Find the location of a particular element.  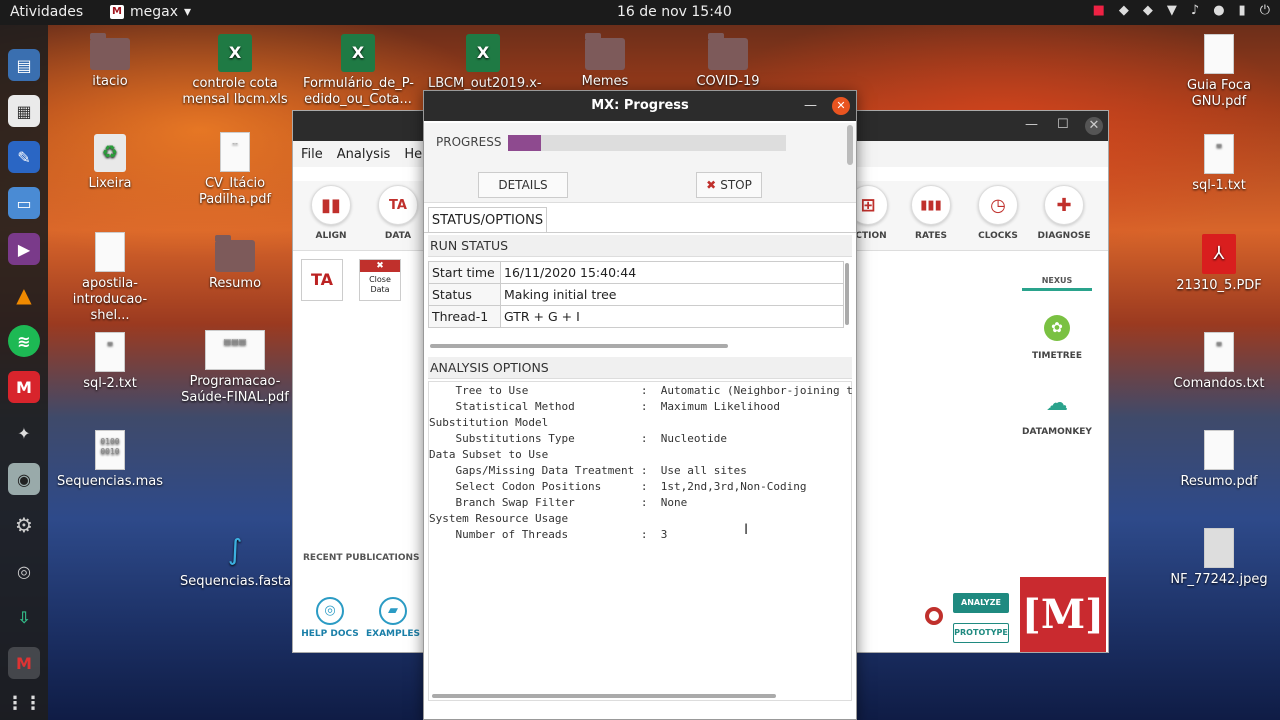

desktop-icon: ≡ sql-2.txt is located at coordinates (110, 362).